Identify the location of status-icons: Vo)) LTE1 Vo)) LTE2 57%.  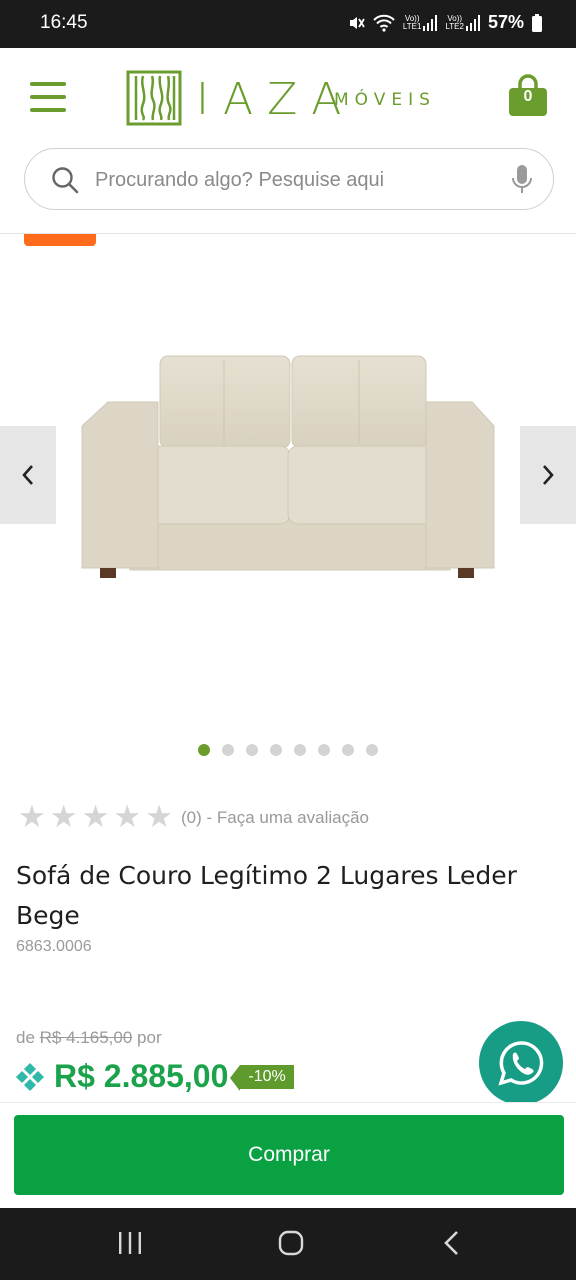
(444, 22).